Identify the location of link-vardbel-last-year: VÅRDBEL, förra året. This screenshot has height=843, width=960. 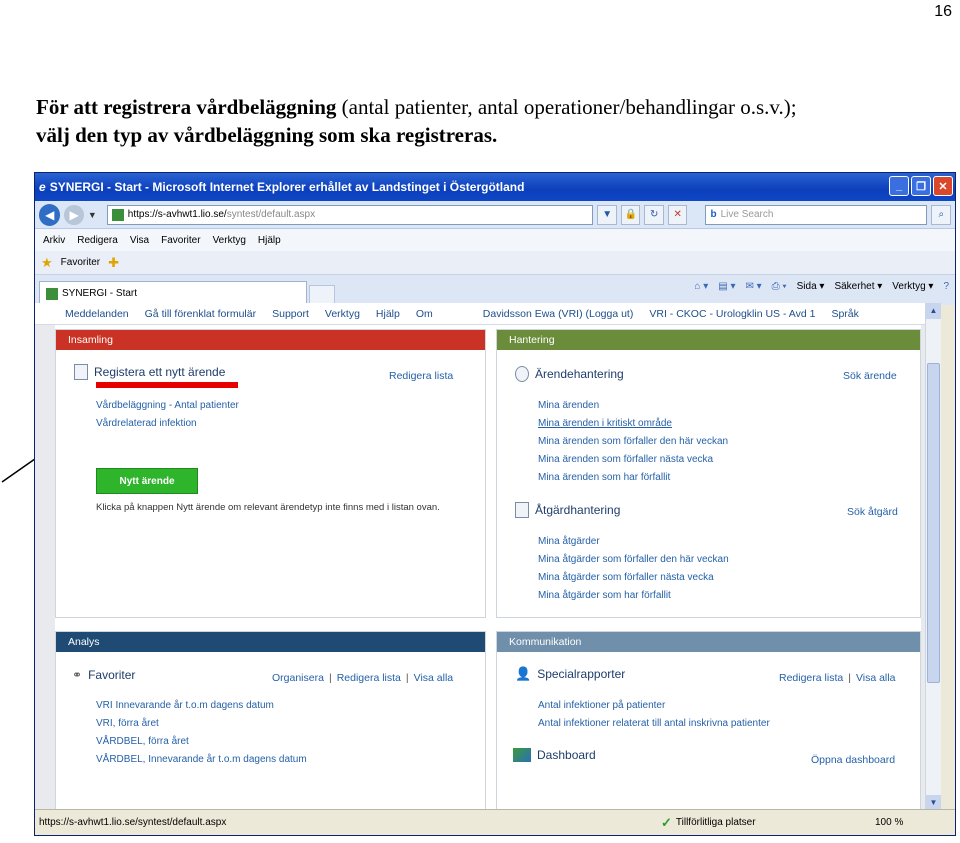
(142, 741).